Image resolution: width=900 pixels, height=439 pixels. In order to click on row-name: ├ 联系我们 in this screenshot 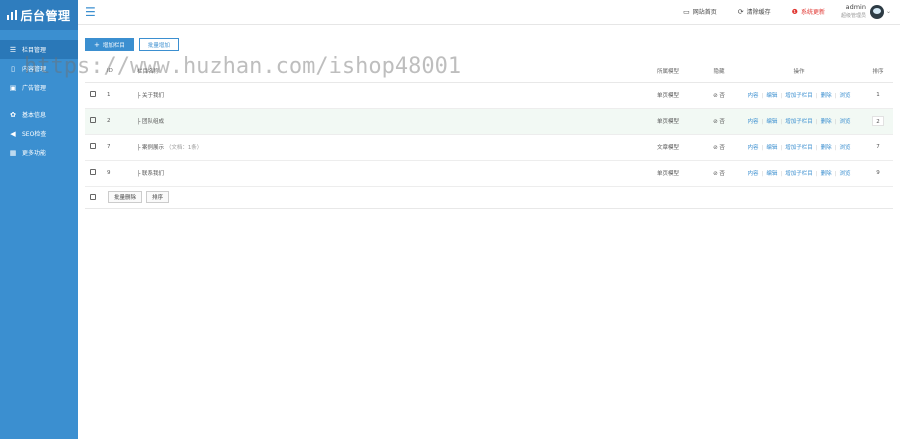, I will do `click(397, 173)`.